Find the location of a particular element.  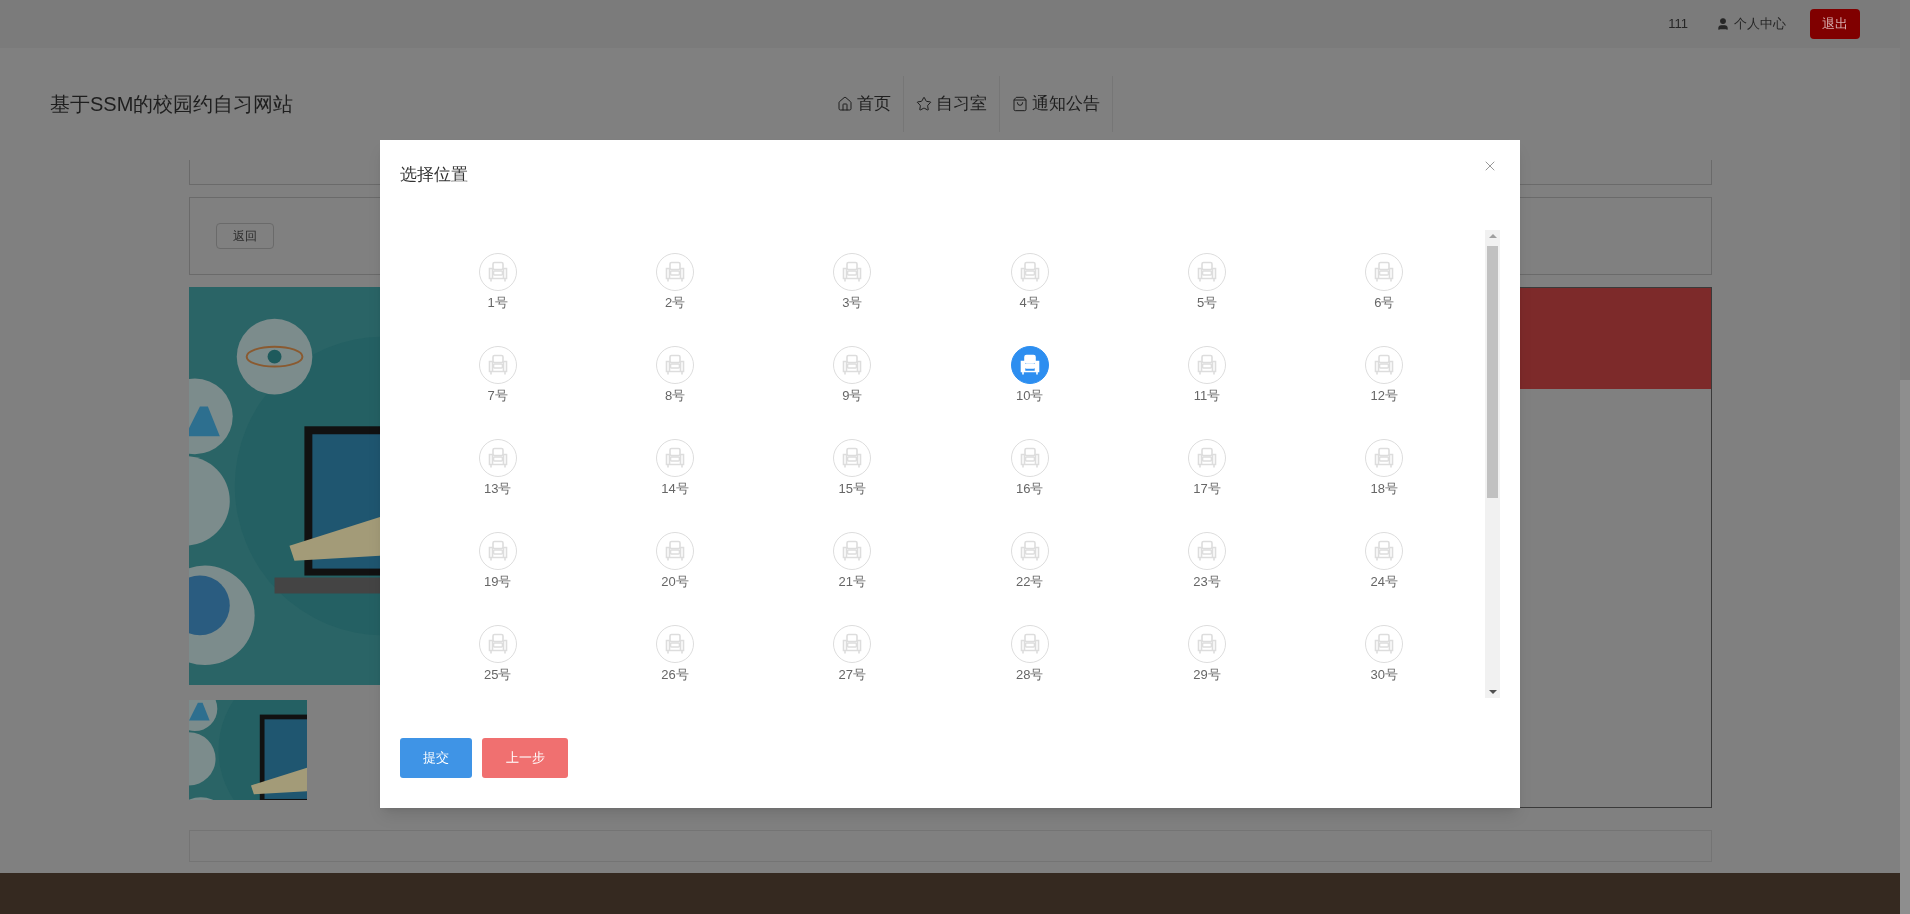

seat-label: 26号 is located at coordinates (675, 674).